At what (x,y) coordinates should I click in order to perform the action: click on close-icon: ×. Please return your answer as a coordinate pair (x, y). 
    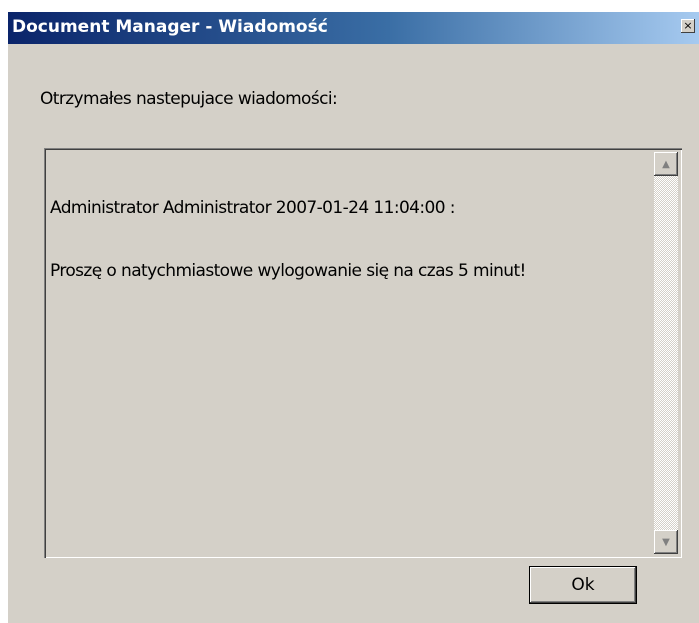
    Looking at the image, I should click on (688, 25).